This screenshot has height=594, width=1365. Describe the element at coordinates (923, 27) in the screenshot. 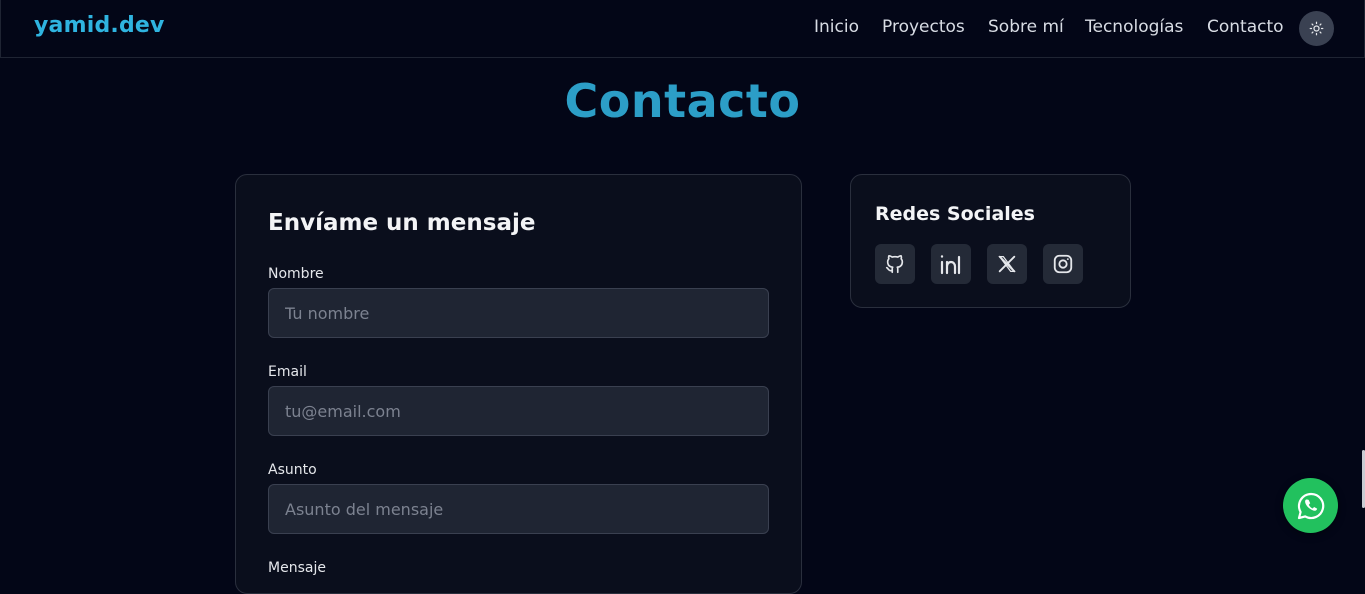

I see `nav-item-proyectos: Proyectos` at that location.